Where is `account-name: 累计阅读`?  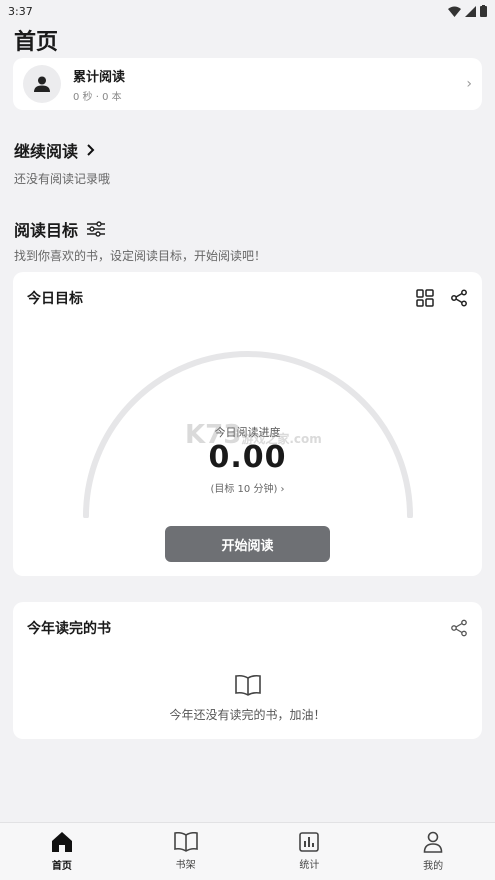
account-name: 累计阅读 is located at coordinates (99, 77).